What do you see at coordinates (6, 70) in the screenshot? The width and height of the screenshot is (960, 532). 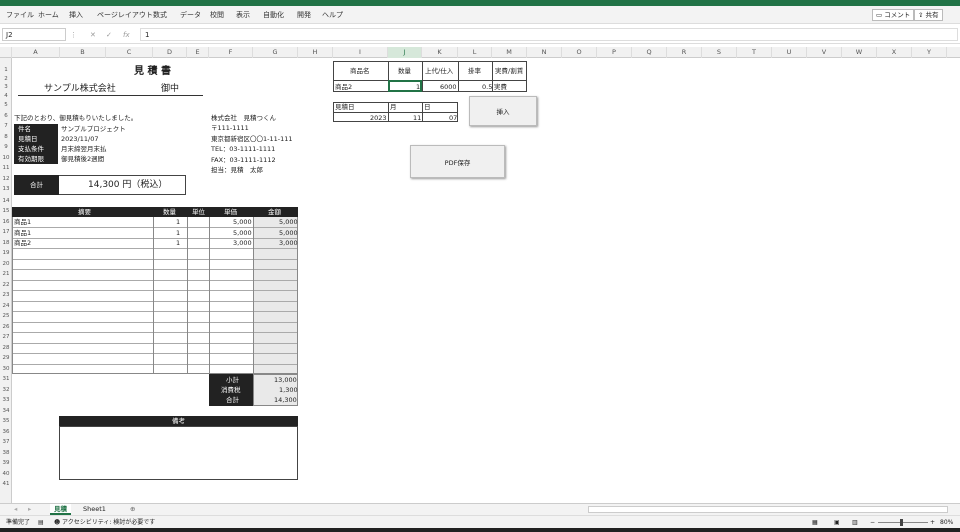 I see `row-header: 1` at bounding box center [6, 70].